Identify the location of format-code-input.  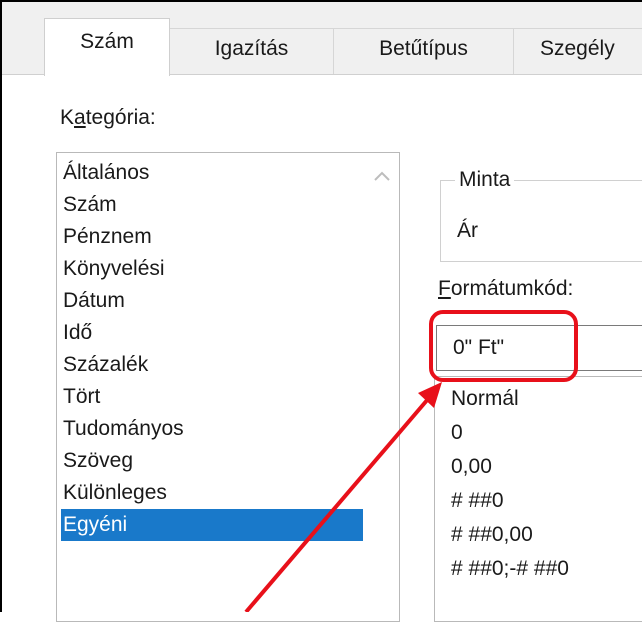
(539, 348).